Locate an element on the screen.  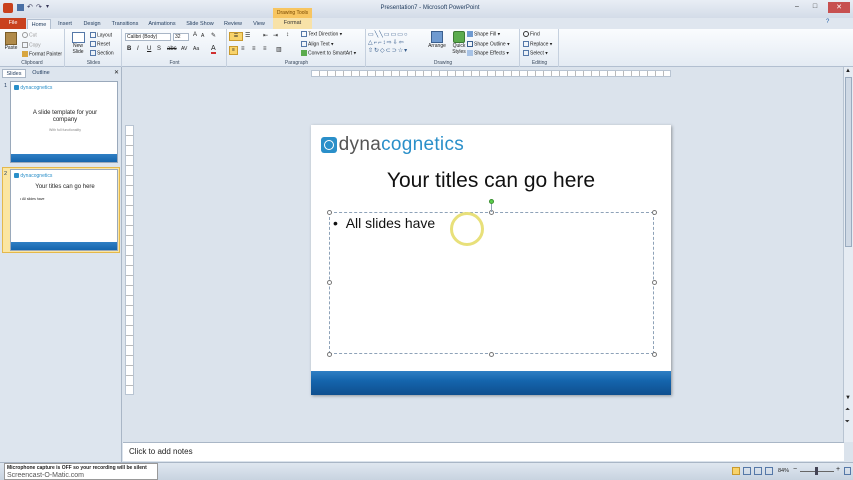
zoom-out-icon: − is located at coordinates (795, 469).